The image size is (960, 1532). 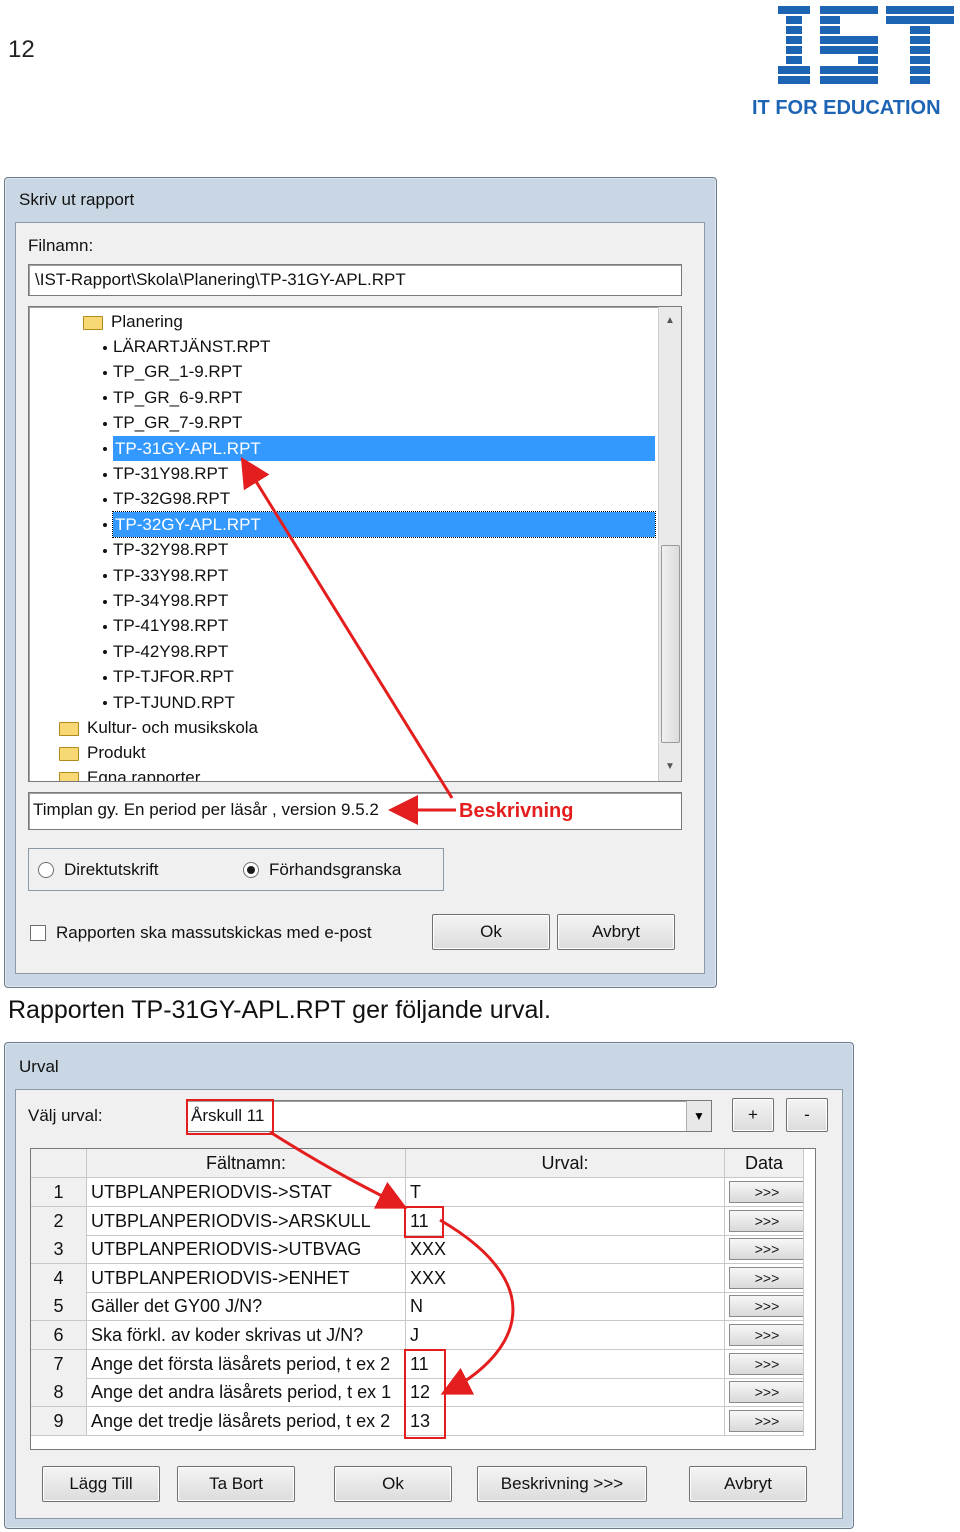 I want to click on arrow-to-selected-file, so click(x=347, y=627).